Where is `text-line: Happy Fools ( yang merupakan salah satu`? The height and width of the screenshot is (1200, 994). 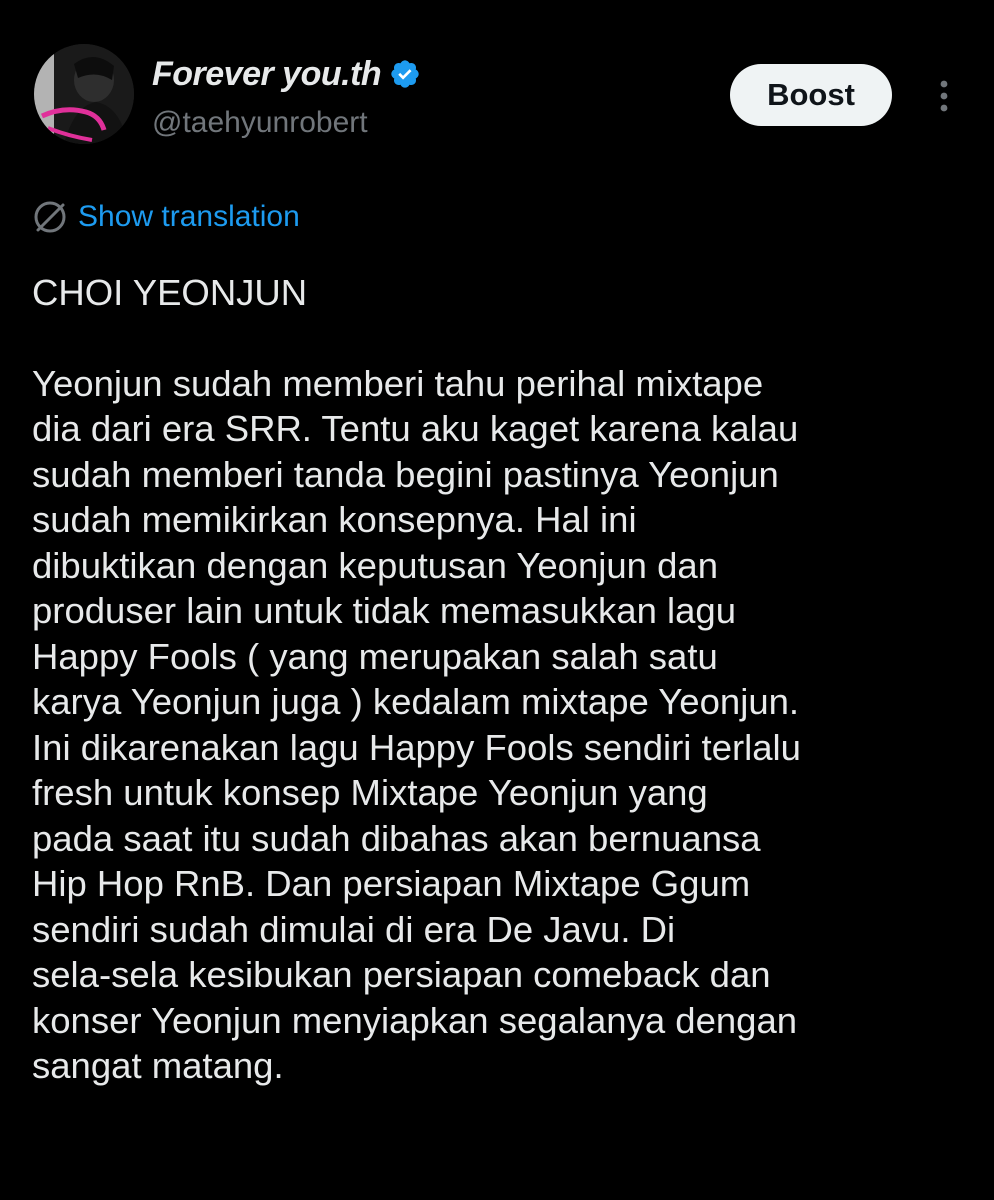 text-line: Happy Fools ( yang merupakan salah satu is located at coordinates (375, 656).